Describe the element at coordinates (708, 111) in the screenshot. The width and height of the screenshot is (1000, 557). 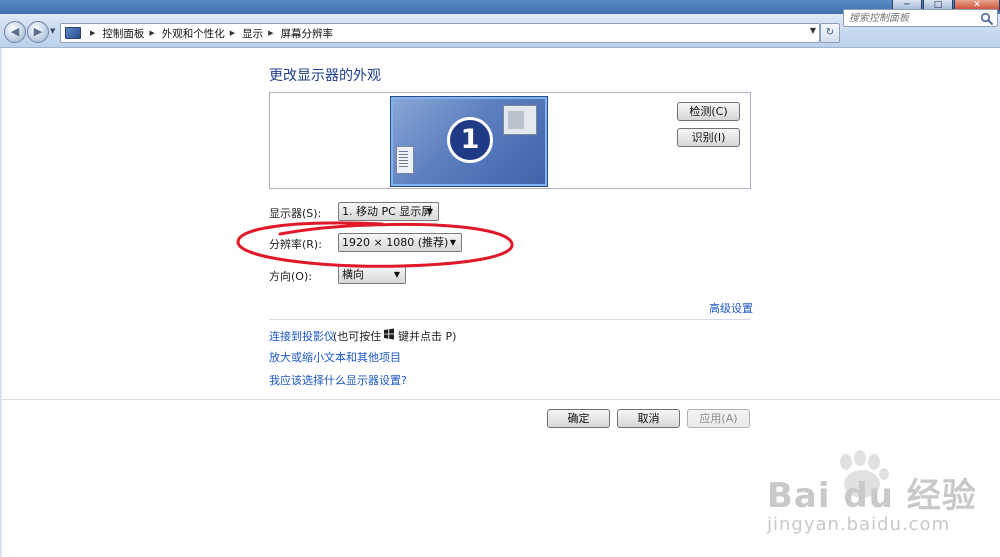
I see `detect-button: 检测(C)` at that location.